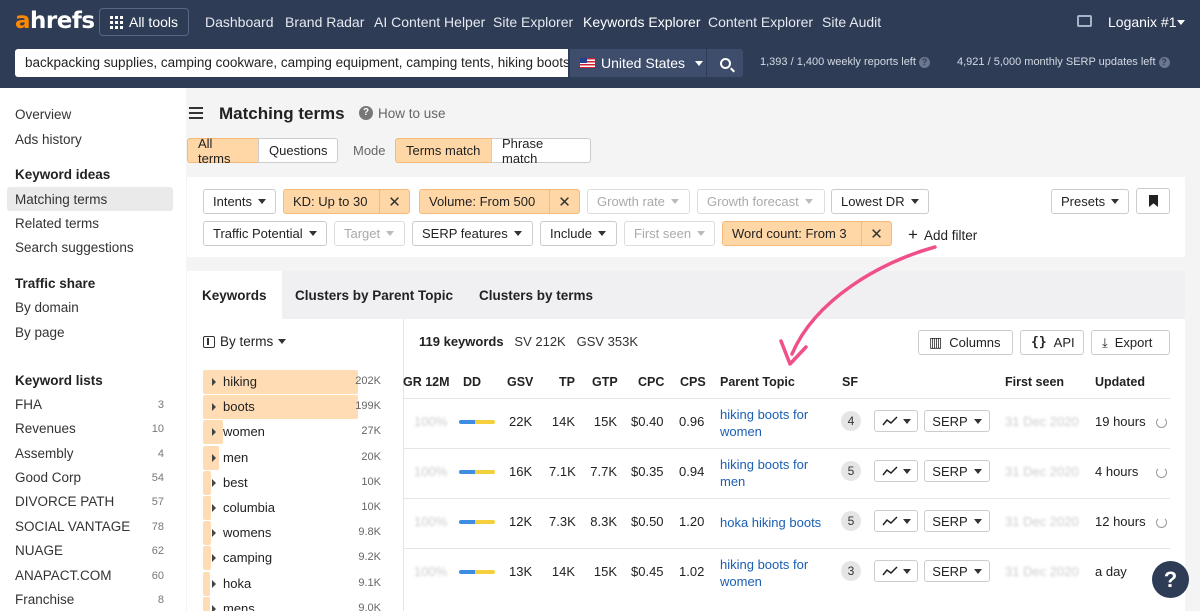  What do you see at coordinates (1170, 579) in the screenshot?
I see `help-chat-button: ?` at bounding box center [1170, 579].